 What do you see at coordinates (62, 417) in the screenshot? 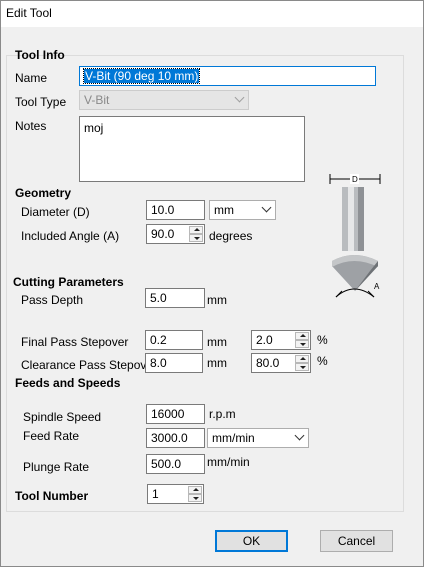
I see `spindle-speed-label: Spindle Speed` at bounding box center [62, 417].